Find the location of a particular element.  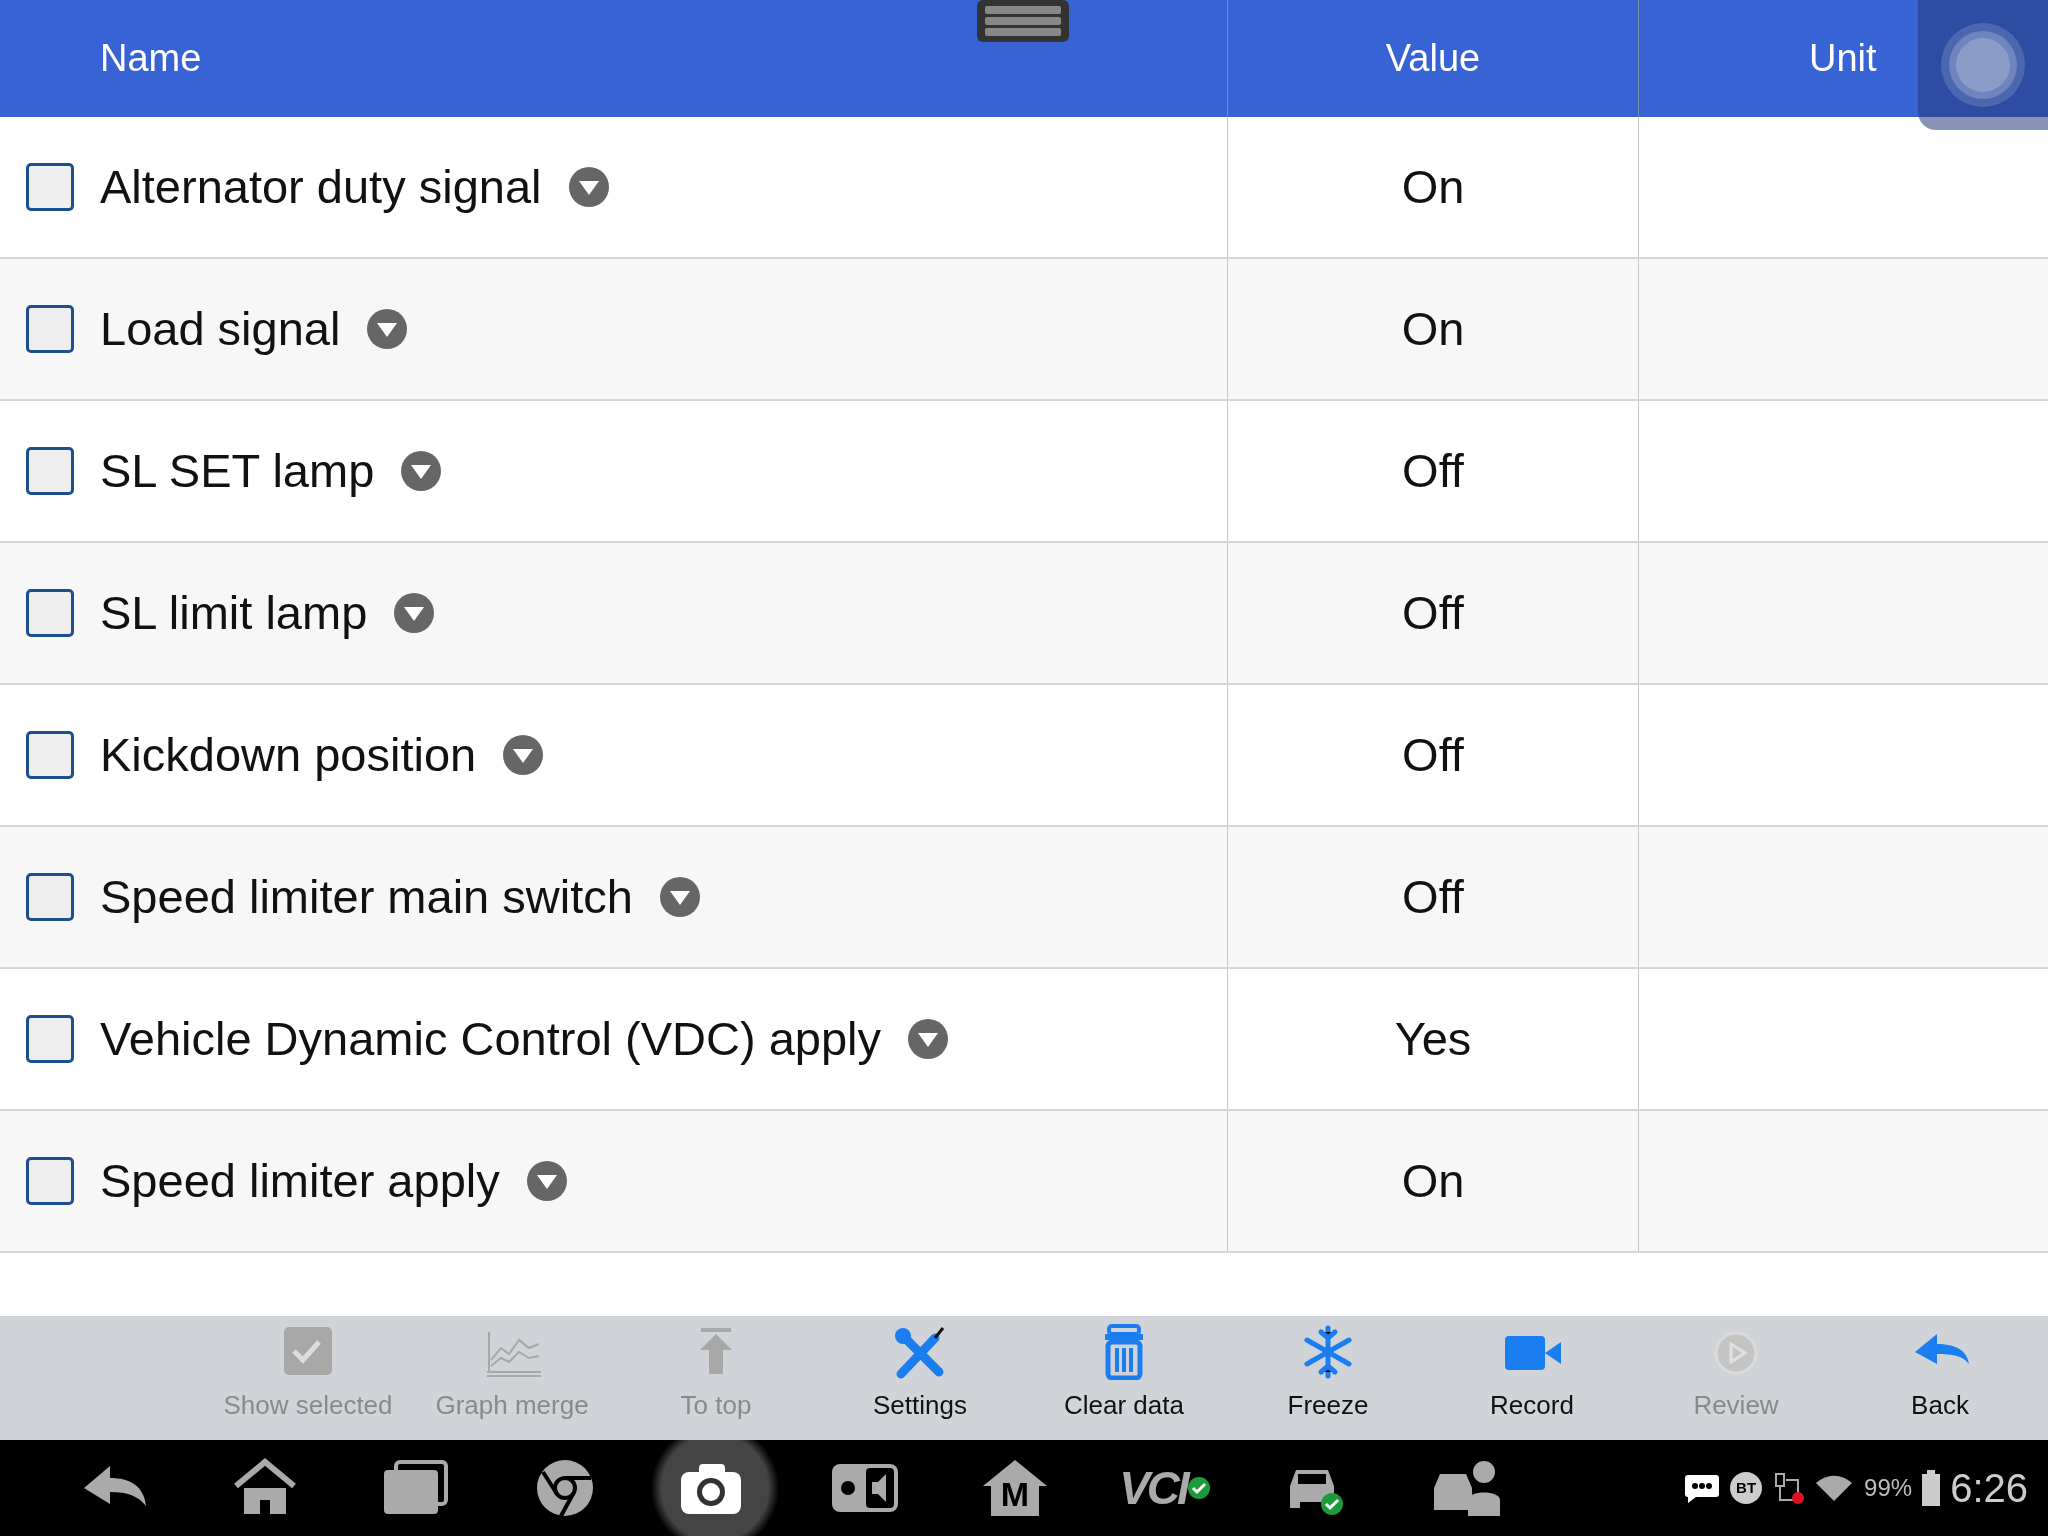

parameter-name: Vehicle Dynamic Control (VDC) apply is located at coordinates (490, 1038).